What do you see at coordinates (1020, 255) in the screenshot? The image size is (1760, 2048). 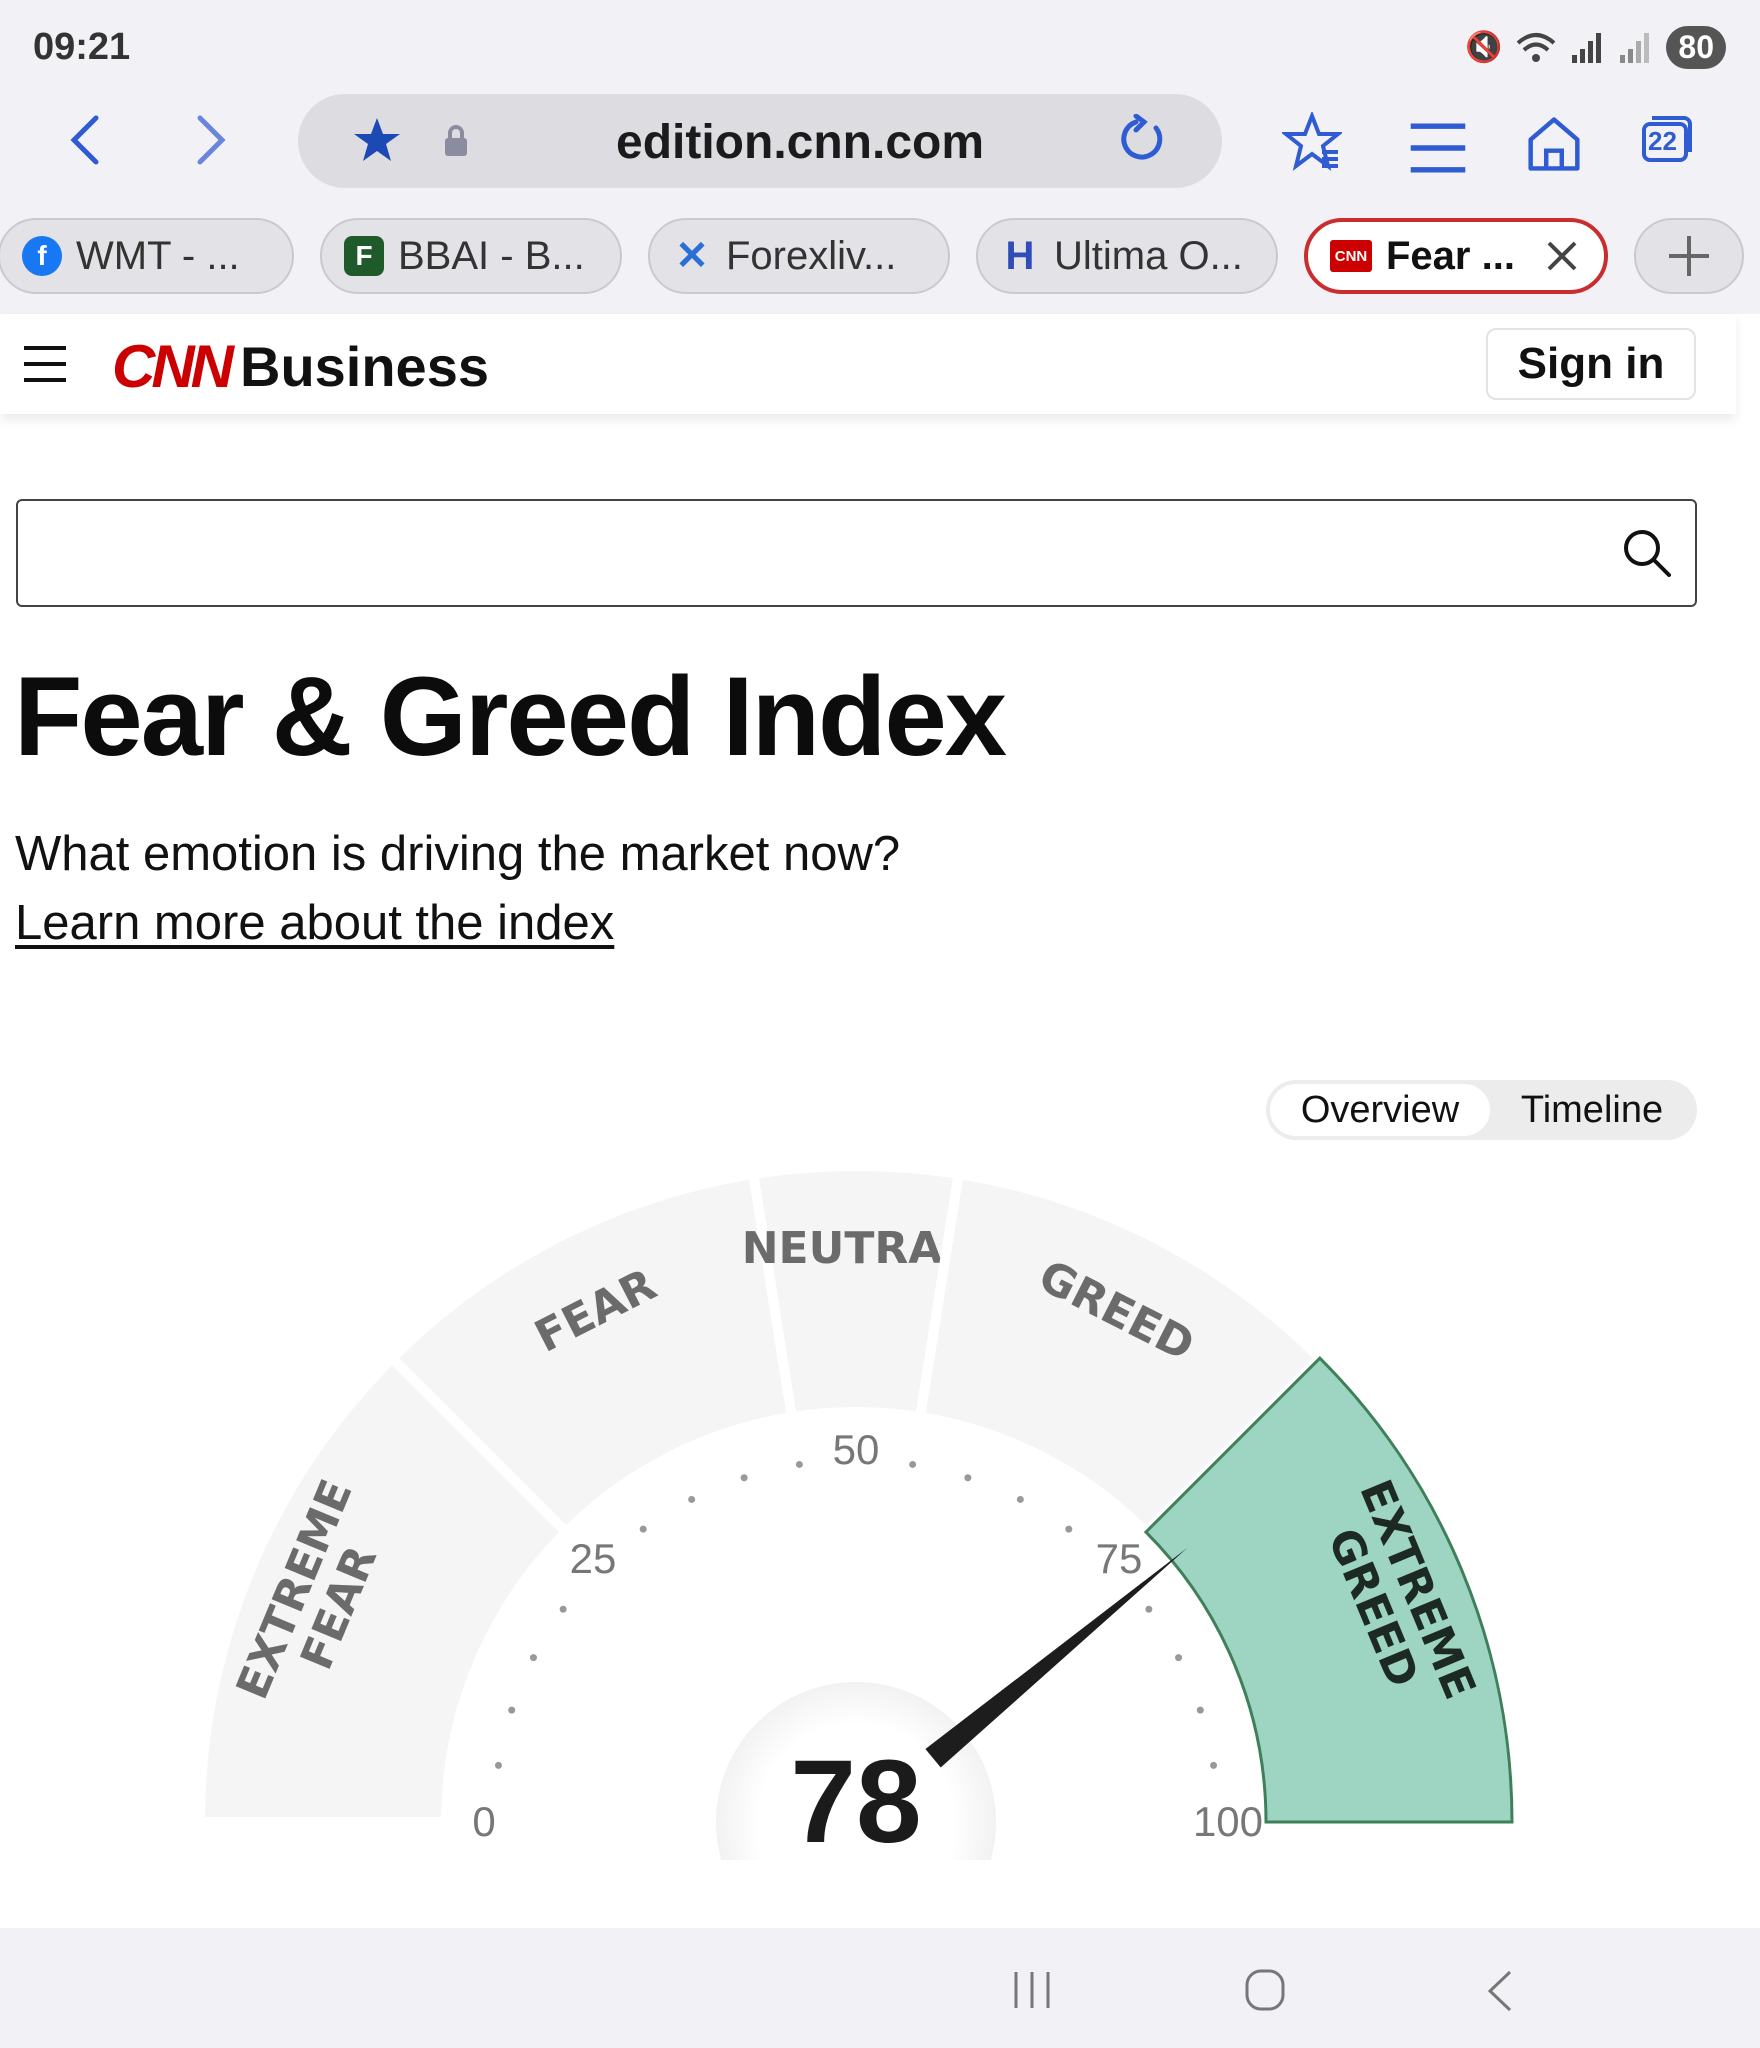 I see `ultima-favicon-icon: H` at bounding box center [1020, 255].